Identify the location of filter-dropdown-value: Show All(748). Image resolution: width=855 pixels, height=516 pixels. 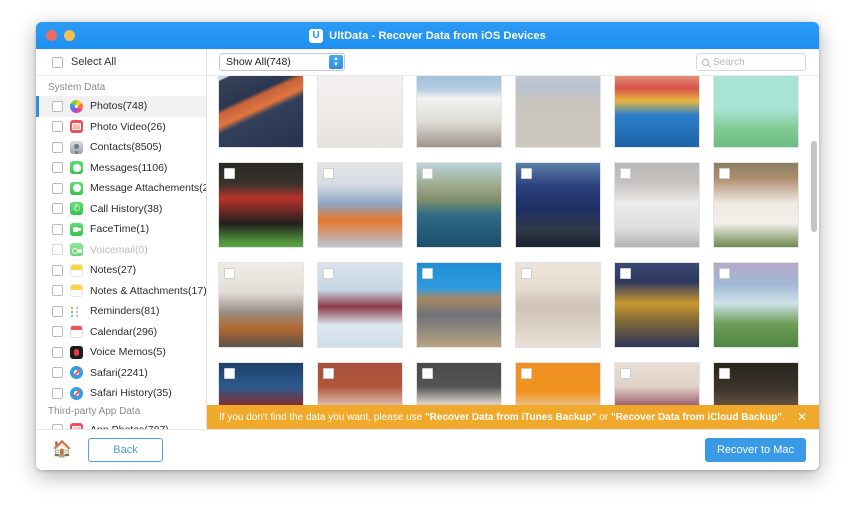
(258, 62).